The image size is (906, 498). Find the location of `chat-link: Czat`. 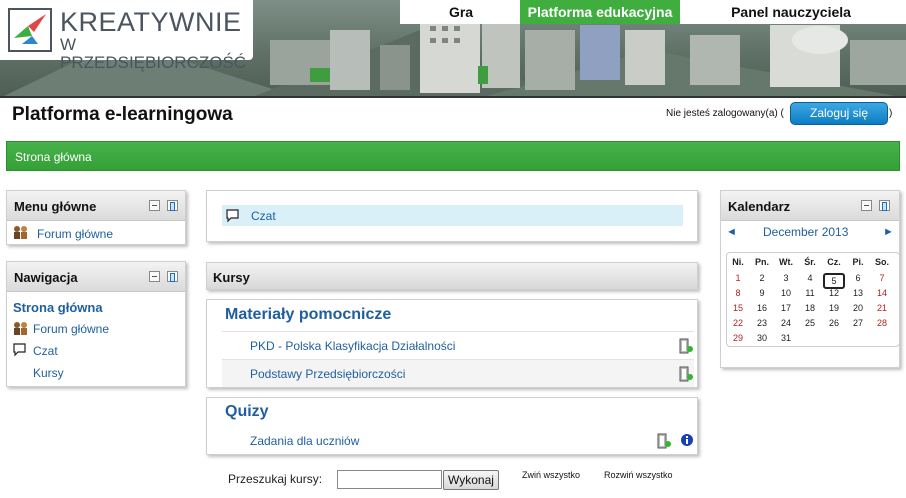

chat-link: Czat is located at coordinates (263, 216).